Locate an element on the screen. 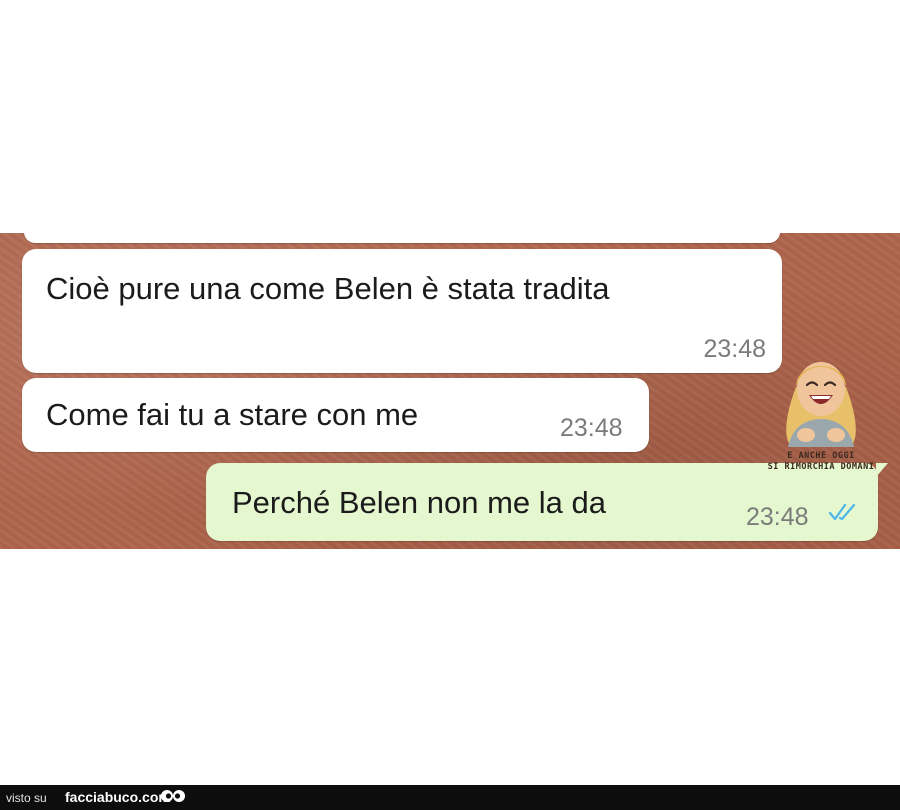  incoming-message-bubble: Come fai tu a stare con me 23:48 is located at coordinates (335, 415).